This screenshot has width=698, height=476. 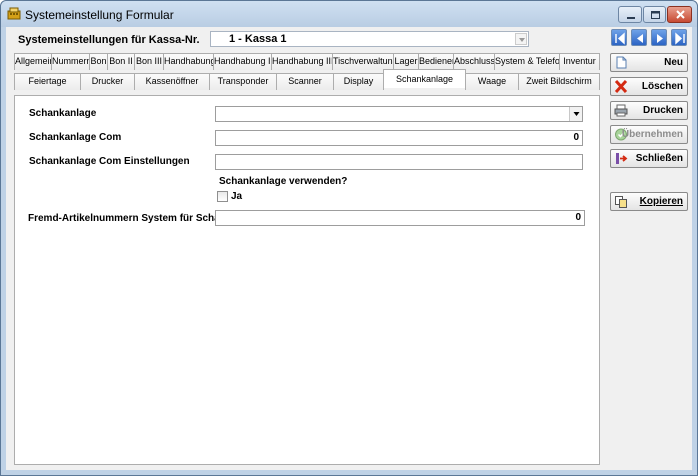 I want to click on first-icon, so click(x=620, y=38).